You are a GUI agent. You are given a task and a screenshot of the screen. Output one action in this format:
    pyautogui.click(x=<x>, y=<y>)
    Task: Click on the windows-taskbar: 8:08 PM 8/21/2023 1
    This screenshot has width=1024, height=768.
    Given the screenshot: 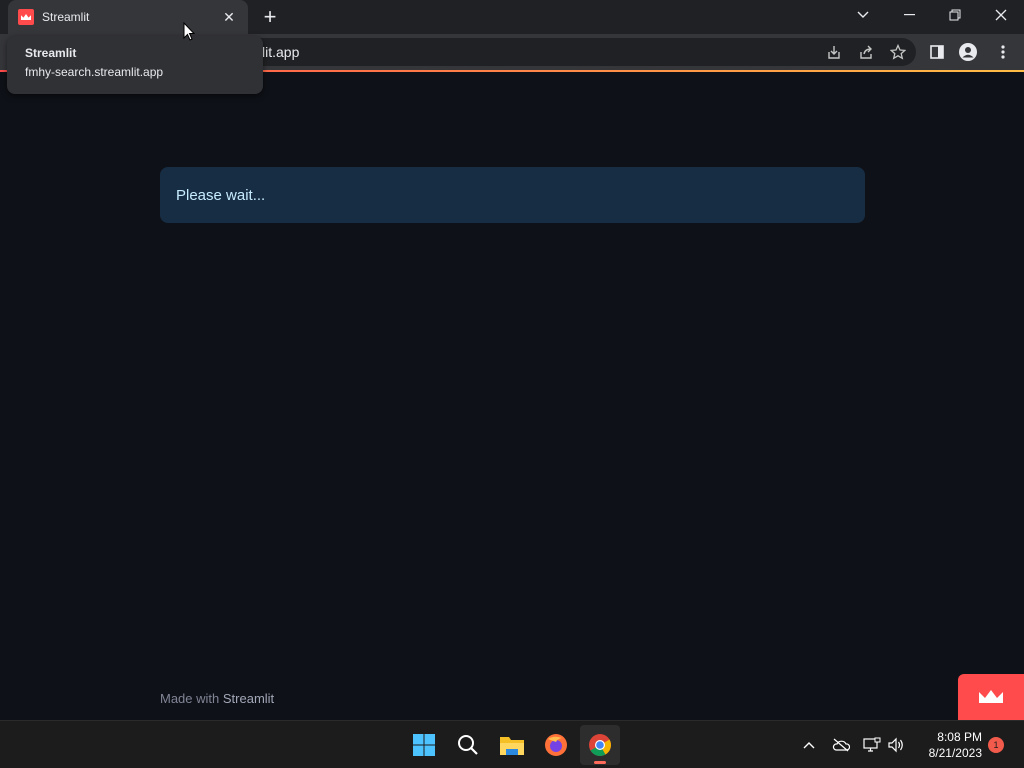 What is the action you would take?
    pyautogui.click(x=512, y=744)
    